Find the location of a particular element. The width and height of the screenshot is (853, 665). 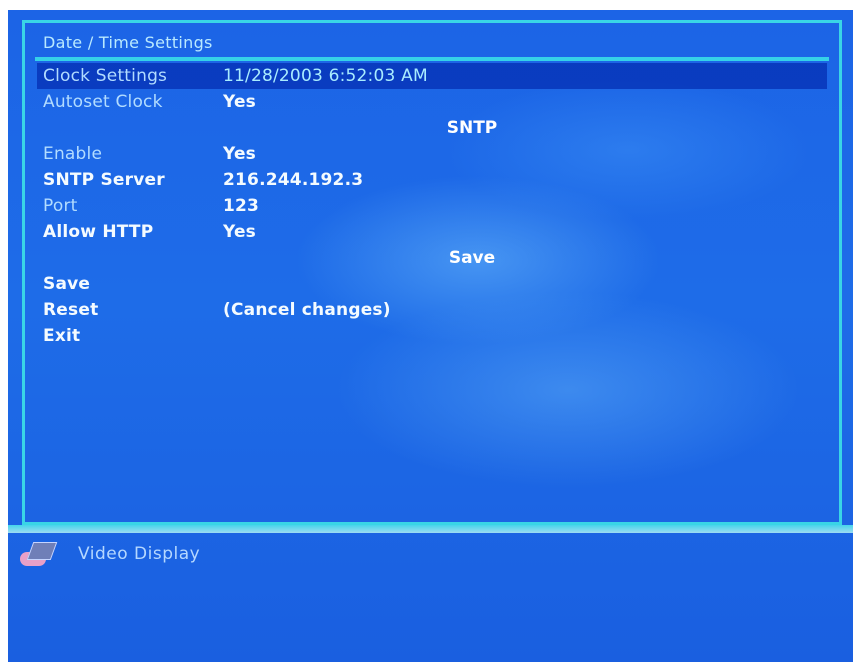

menu-item-port: Port 123 is located at coordinates (432, 206).